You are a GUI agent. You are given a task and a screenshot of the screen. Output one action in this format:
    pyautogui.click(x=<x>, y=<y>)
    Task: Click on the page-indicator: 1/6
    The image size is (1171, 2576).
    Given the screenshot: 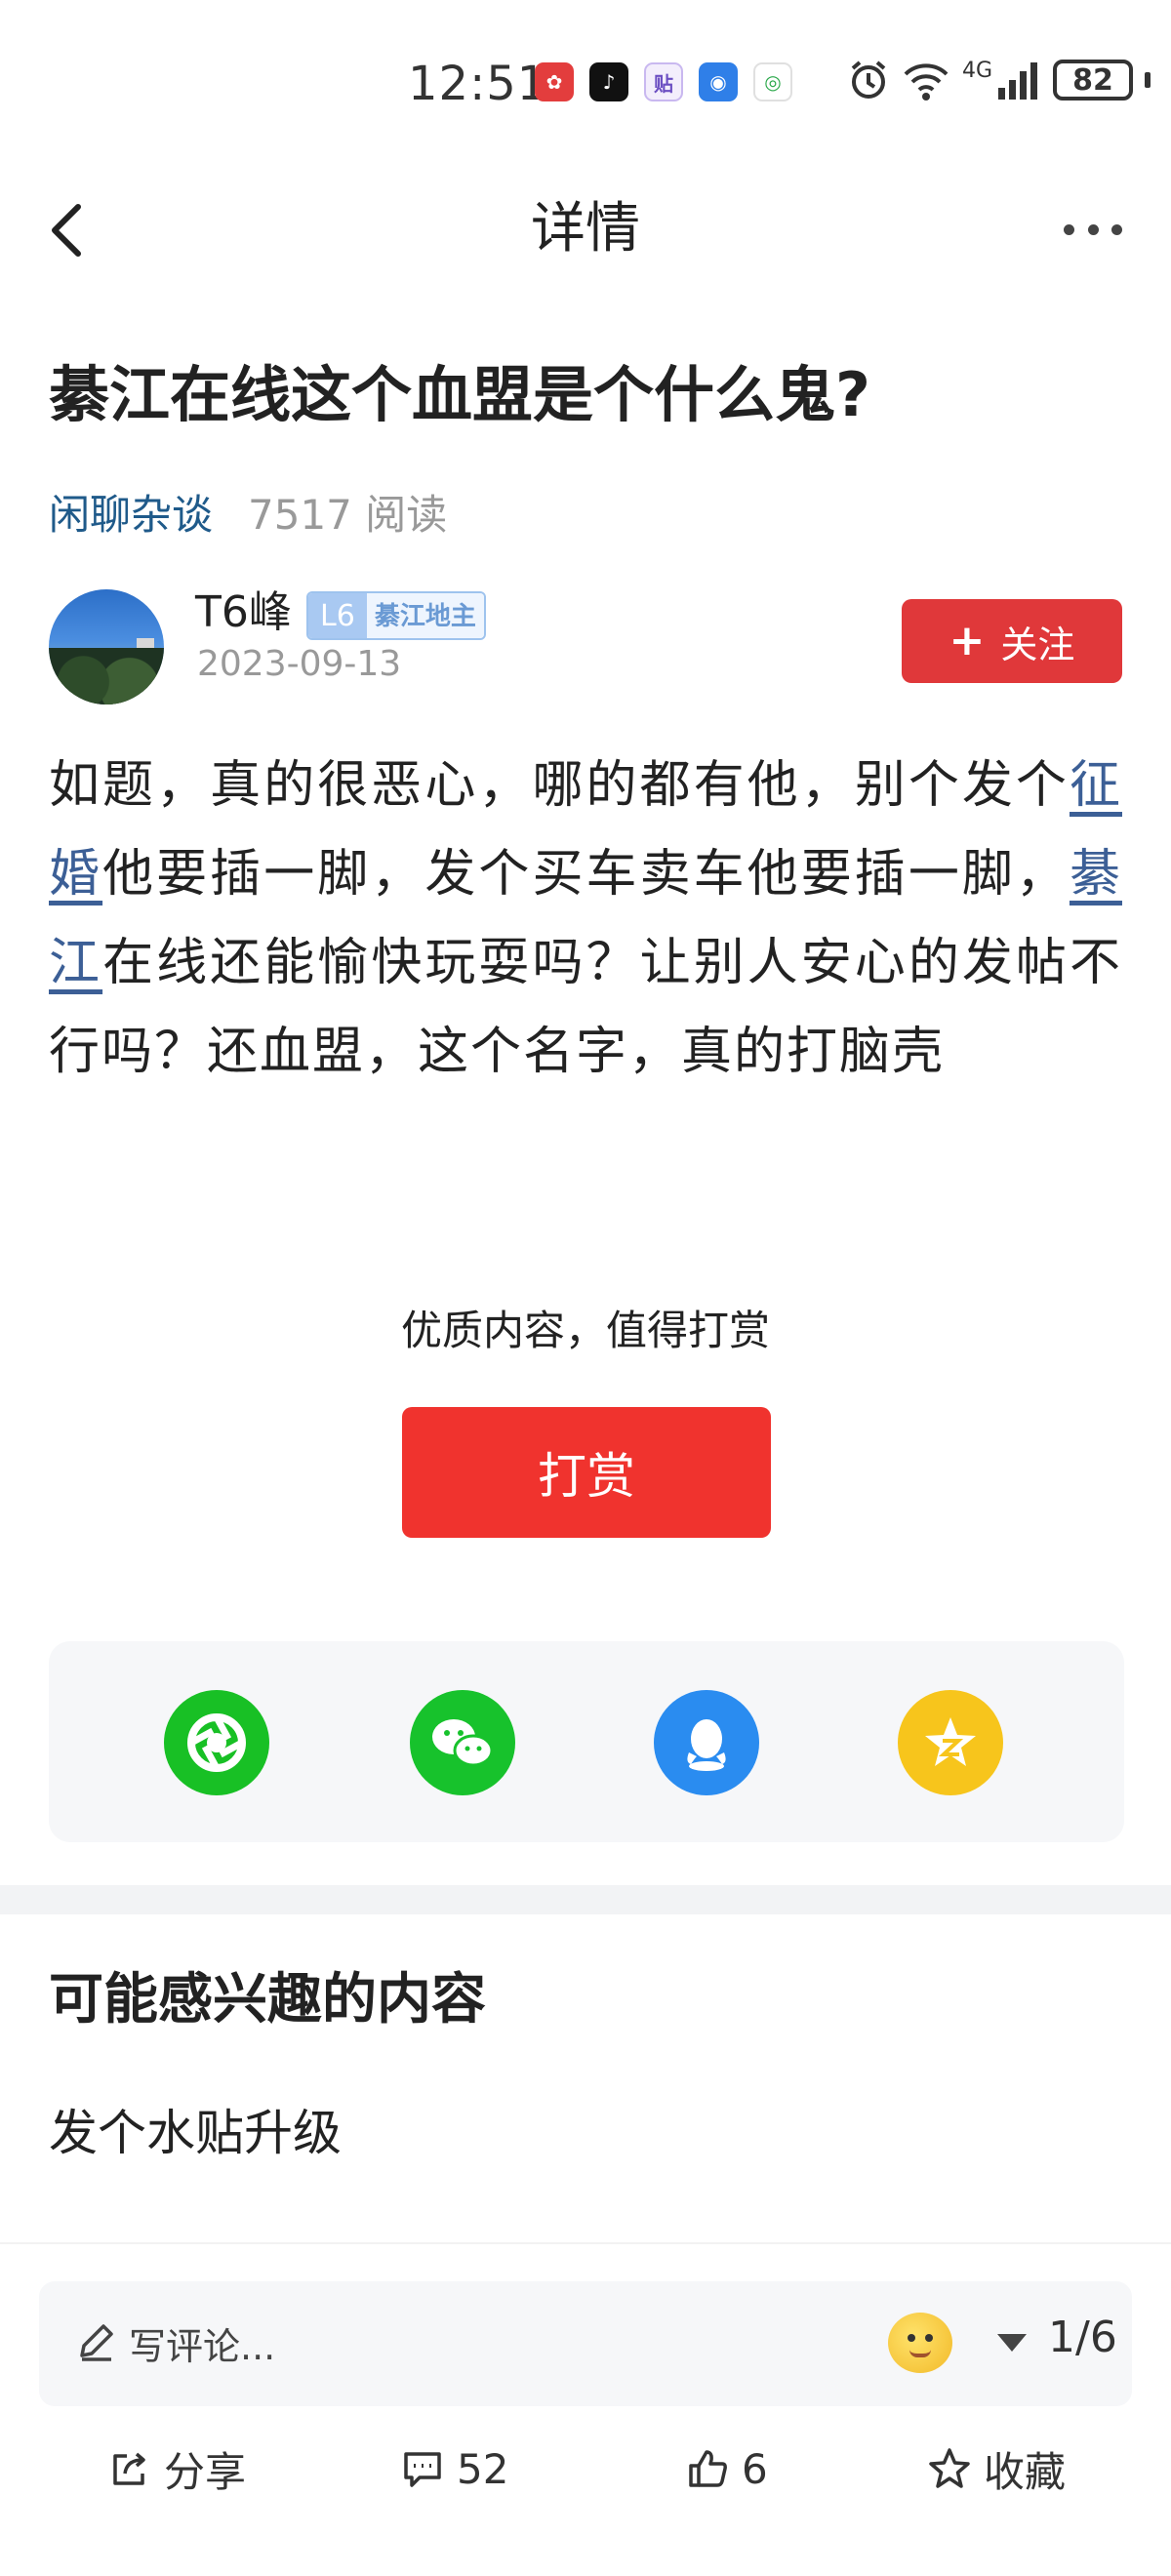 What is the action you would take?
    pyautogui.click(x=1082, y=2337)
    